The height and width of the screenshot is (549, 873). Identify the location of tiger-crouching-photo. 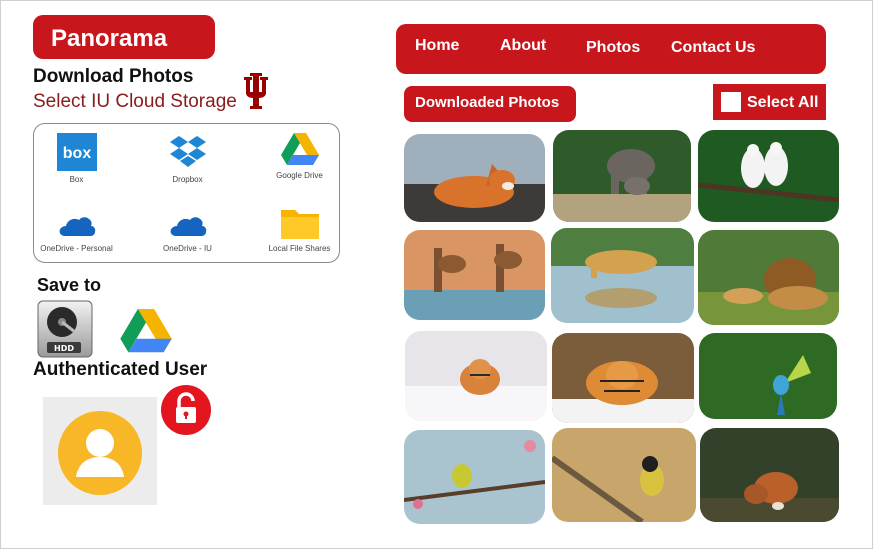
(623, 378).